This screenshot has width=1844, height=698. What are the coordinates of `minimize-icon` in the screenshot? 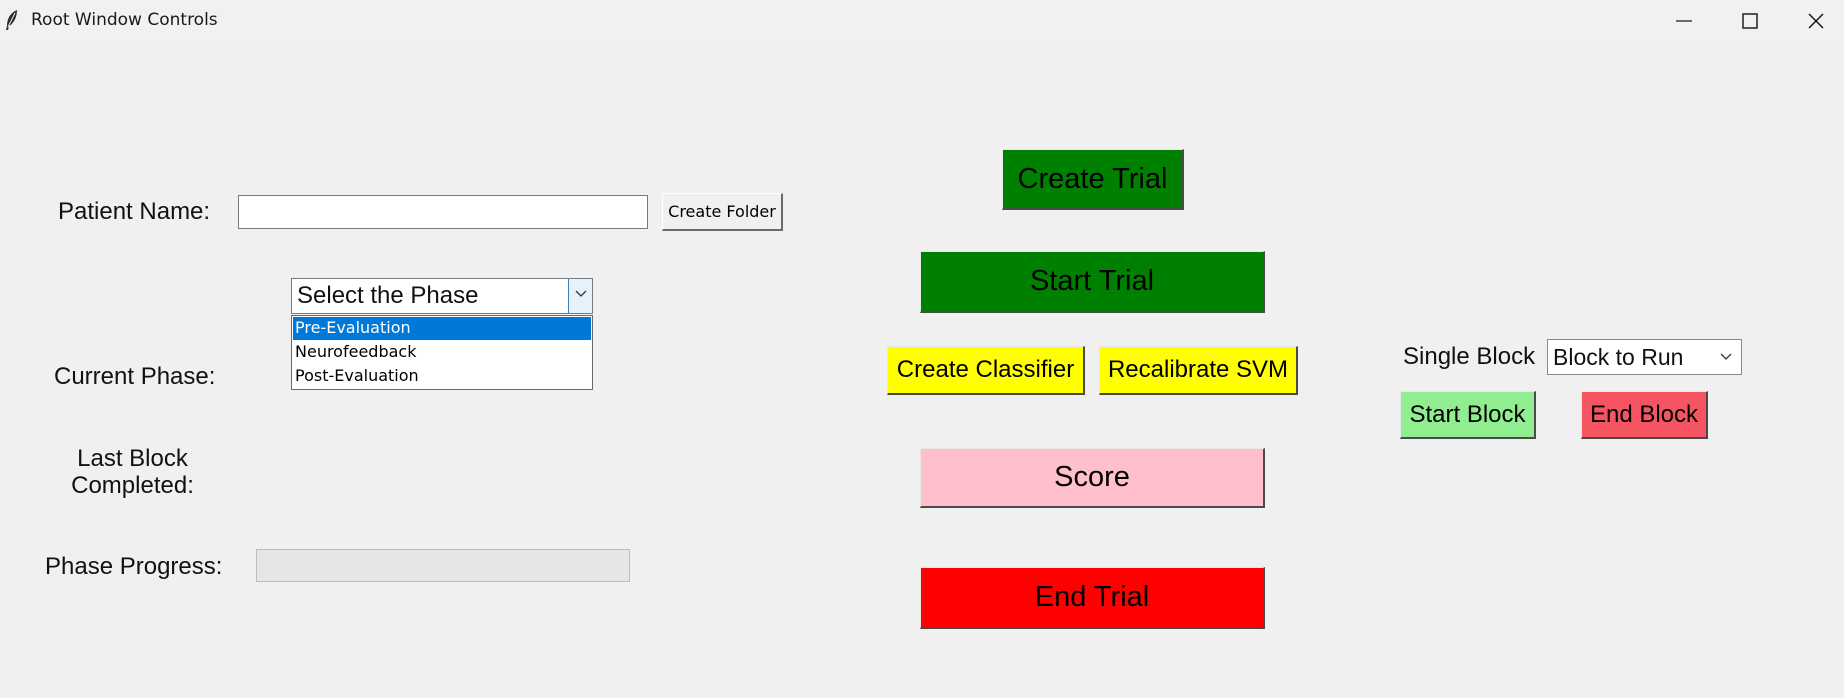 It's located at (1684, 21).